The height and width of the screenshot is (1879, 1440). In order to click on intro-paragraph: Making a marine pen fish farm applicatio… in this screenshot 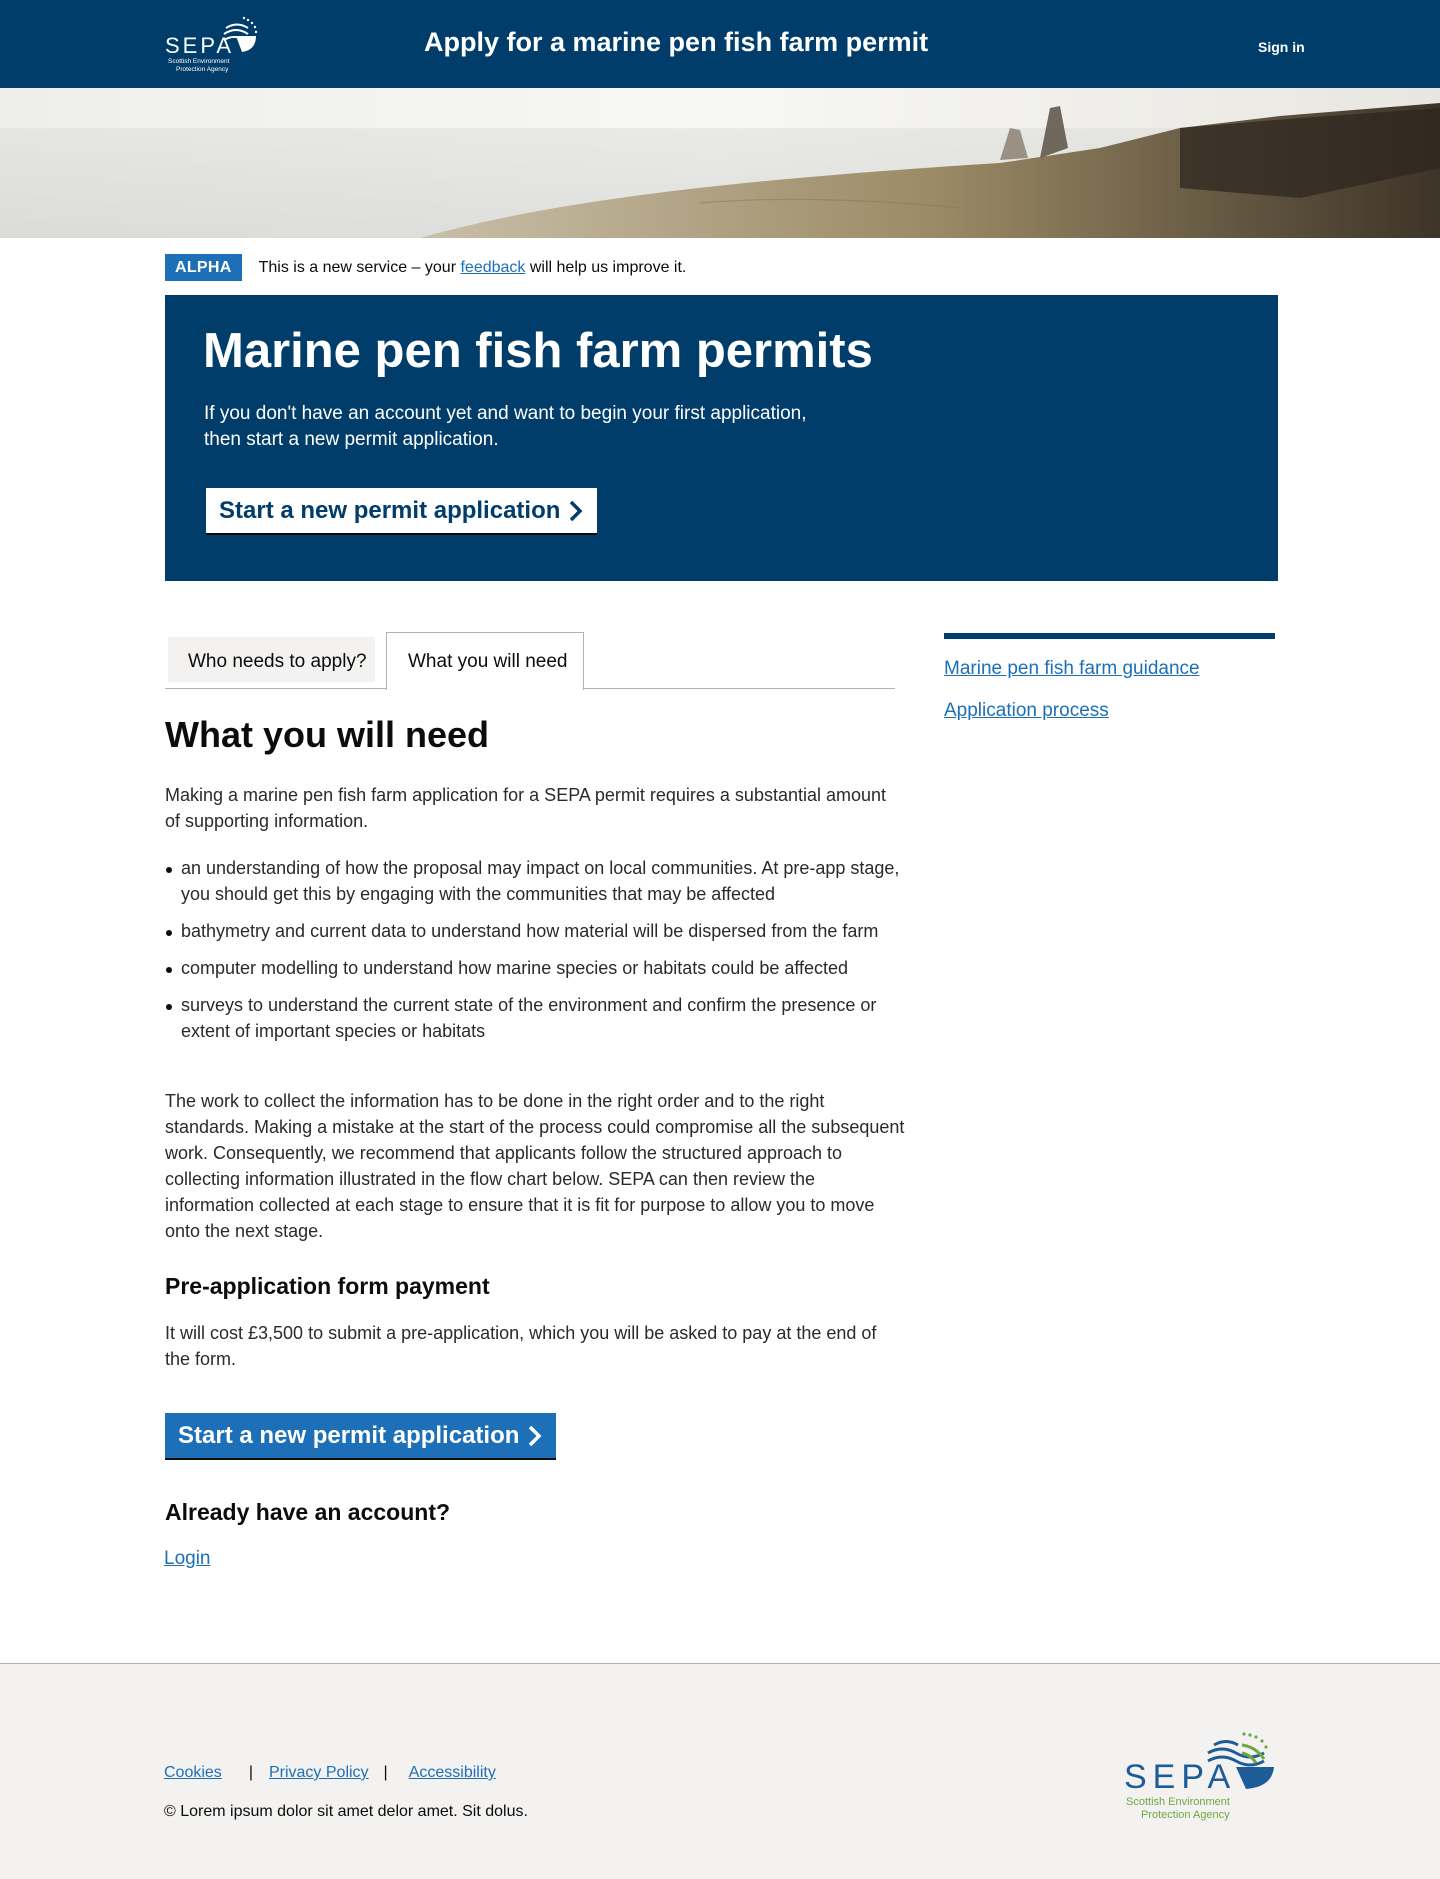, I will do `click(526, 808)`.